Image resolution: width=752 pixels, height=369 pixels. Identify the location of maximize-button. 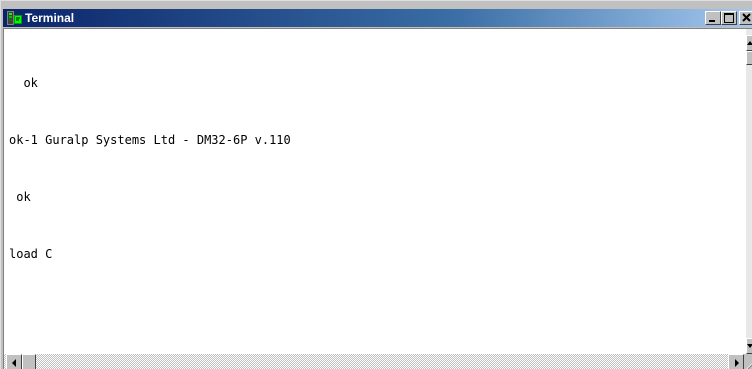
(729, 18).